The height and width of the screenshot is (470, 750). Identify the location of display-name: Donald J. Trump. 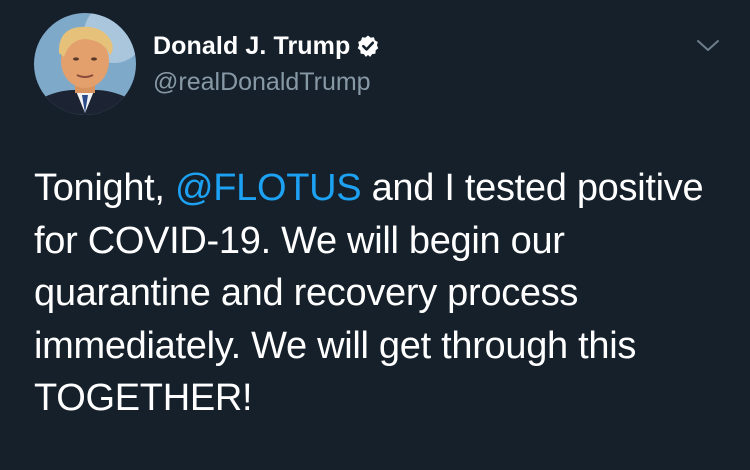
(251, 46).